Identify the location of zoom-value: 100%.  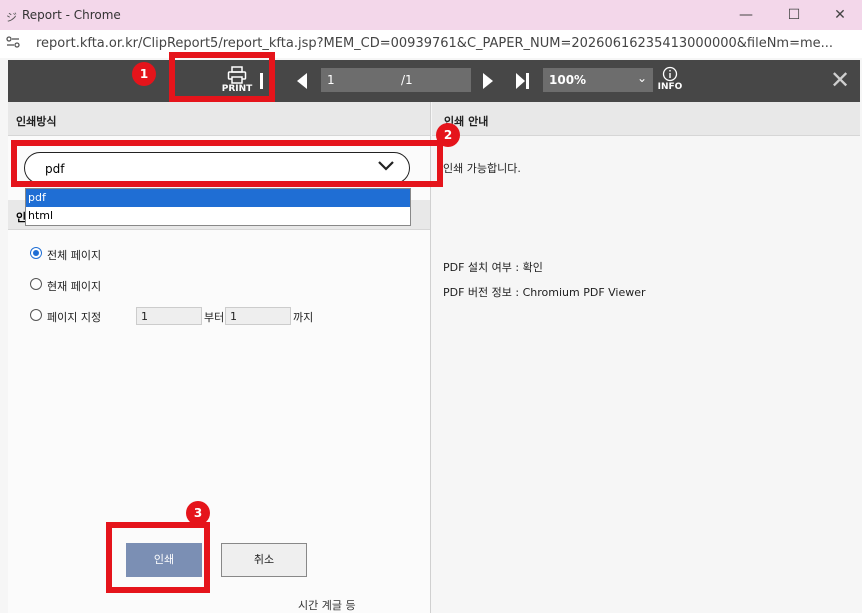
(568, 80).